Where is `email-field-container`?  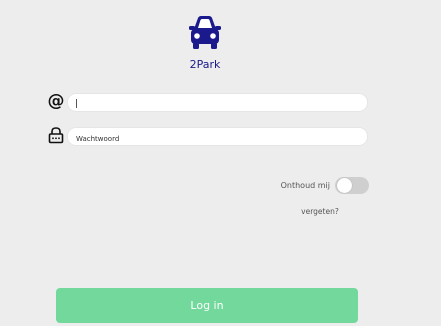
email-field-container is located at coordinates (217, 103).